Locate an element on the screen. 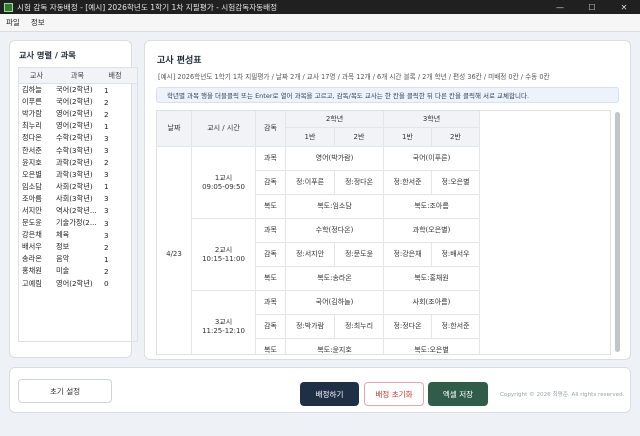 This screenshot has height=436, width=640. period-cell: 1교시 09:05-09:50 is located at coordinates (224, 183).